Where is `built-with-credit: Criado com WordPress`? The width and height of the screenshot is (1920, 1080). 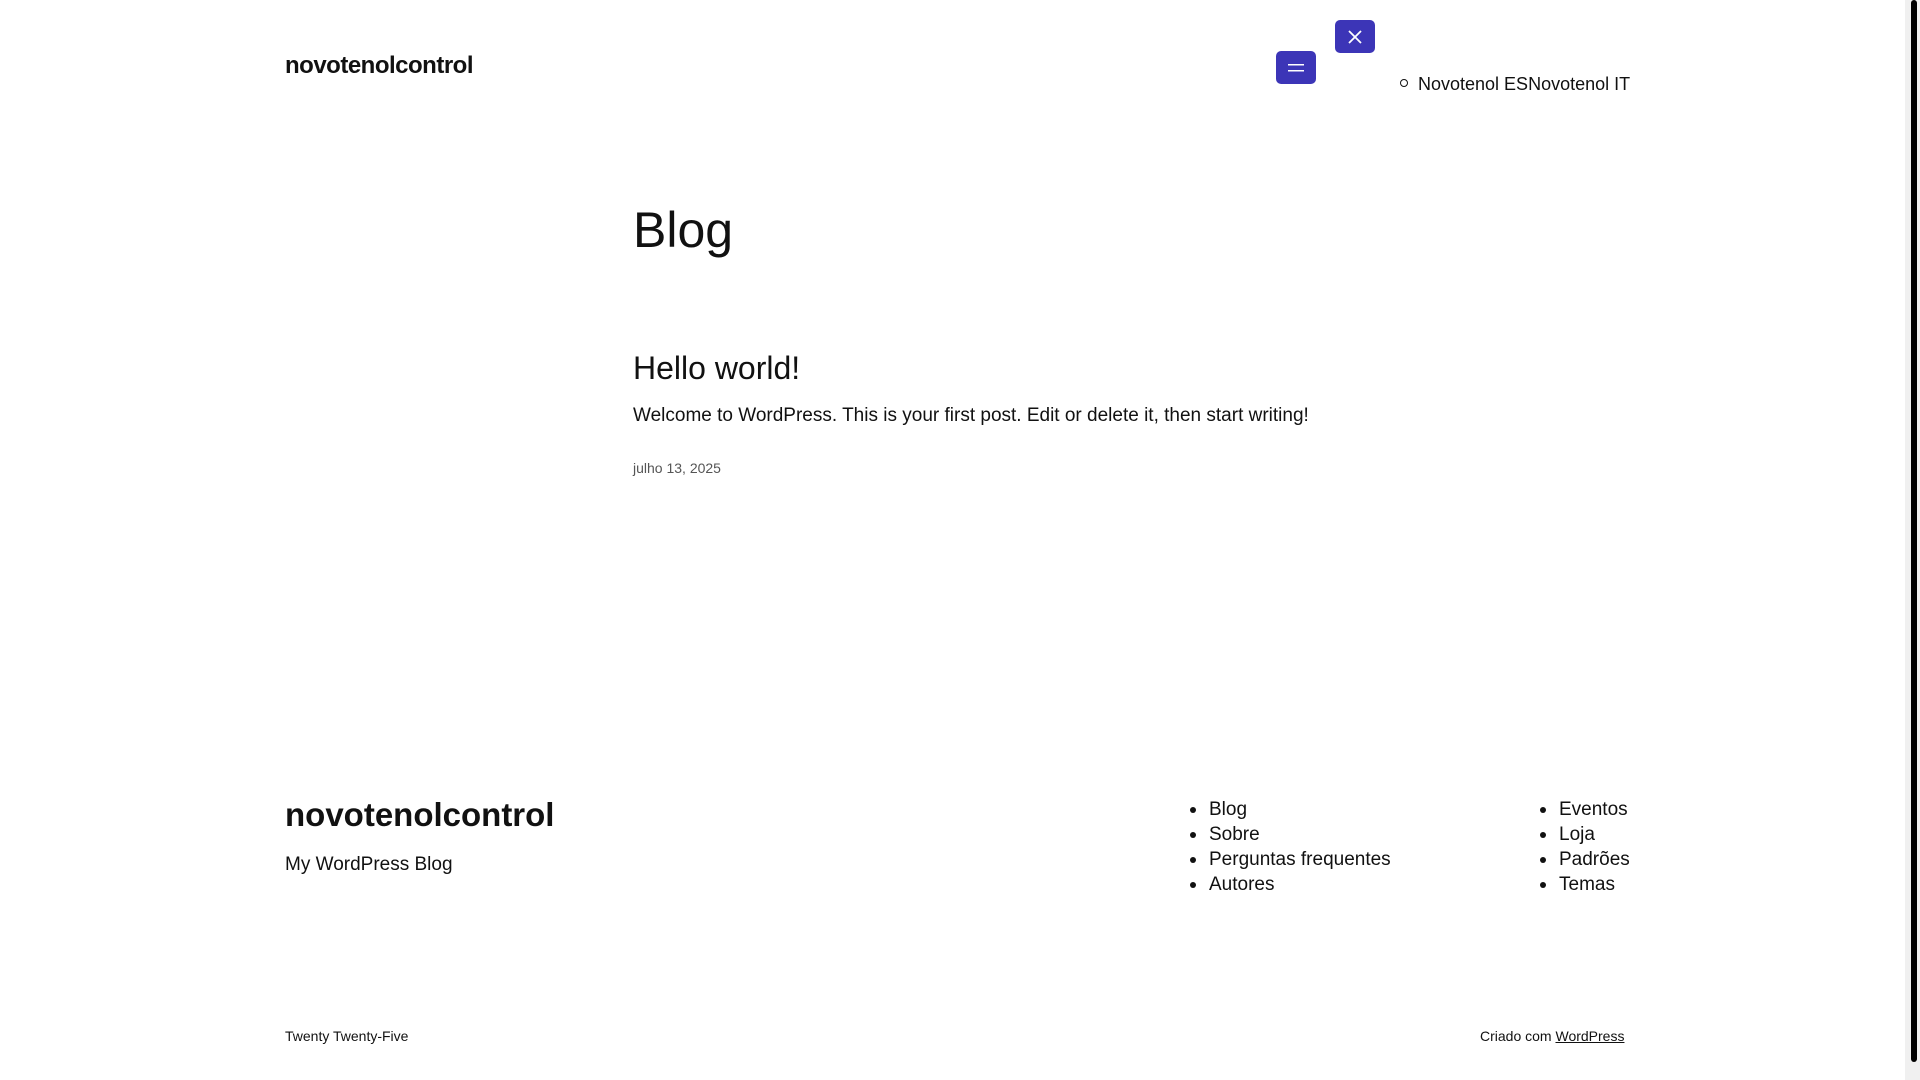 built-with-credit: Criado com WordPress is located at coordinates (1552, 1036).